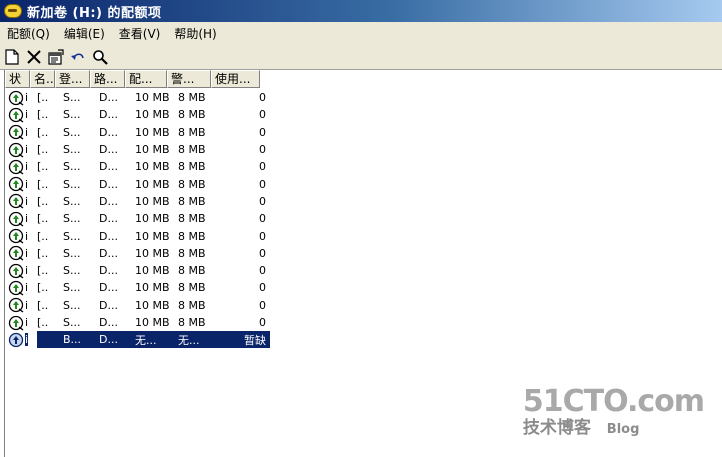 Image resolution: width=722 pixels, height=457 pixels. I want to click on site-watermark: 51CTO.com 技术博客 Blog, so click(613, 412).